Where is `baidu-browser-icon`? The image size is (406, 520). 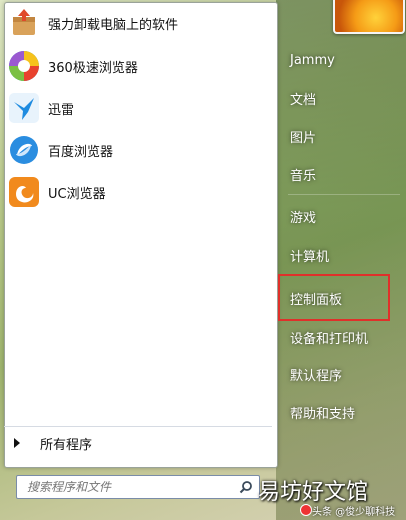 baidu-browser-icon is located at coordinates (24, 150).